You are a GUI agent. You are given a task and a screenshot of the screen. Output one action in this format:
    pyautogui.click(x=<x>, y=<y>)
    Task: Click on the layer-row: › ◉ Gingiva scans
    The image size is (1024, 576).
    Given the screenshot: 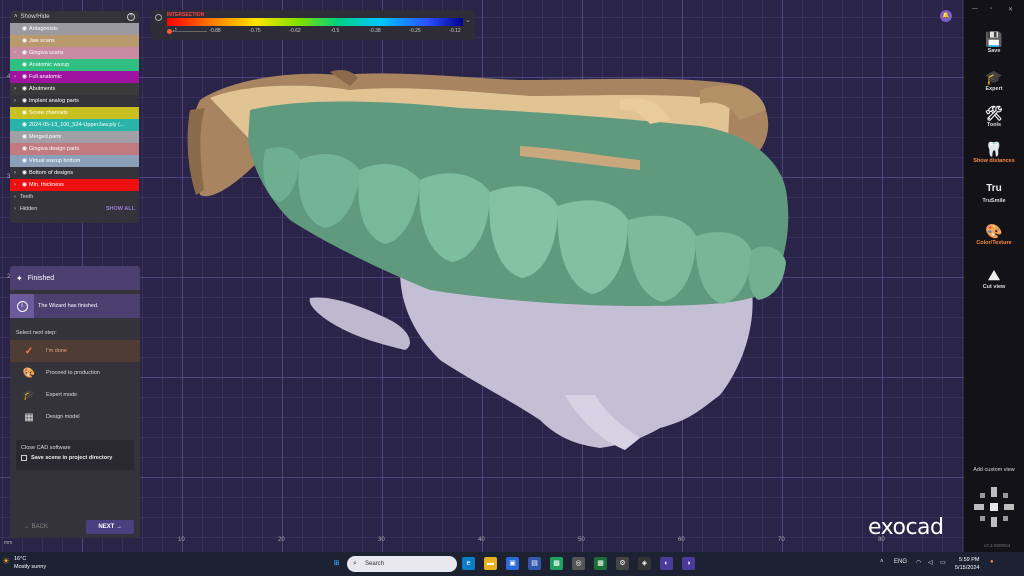 What is the action you would take?
    pyautogui.click(x=74, y=53)
    